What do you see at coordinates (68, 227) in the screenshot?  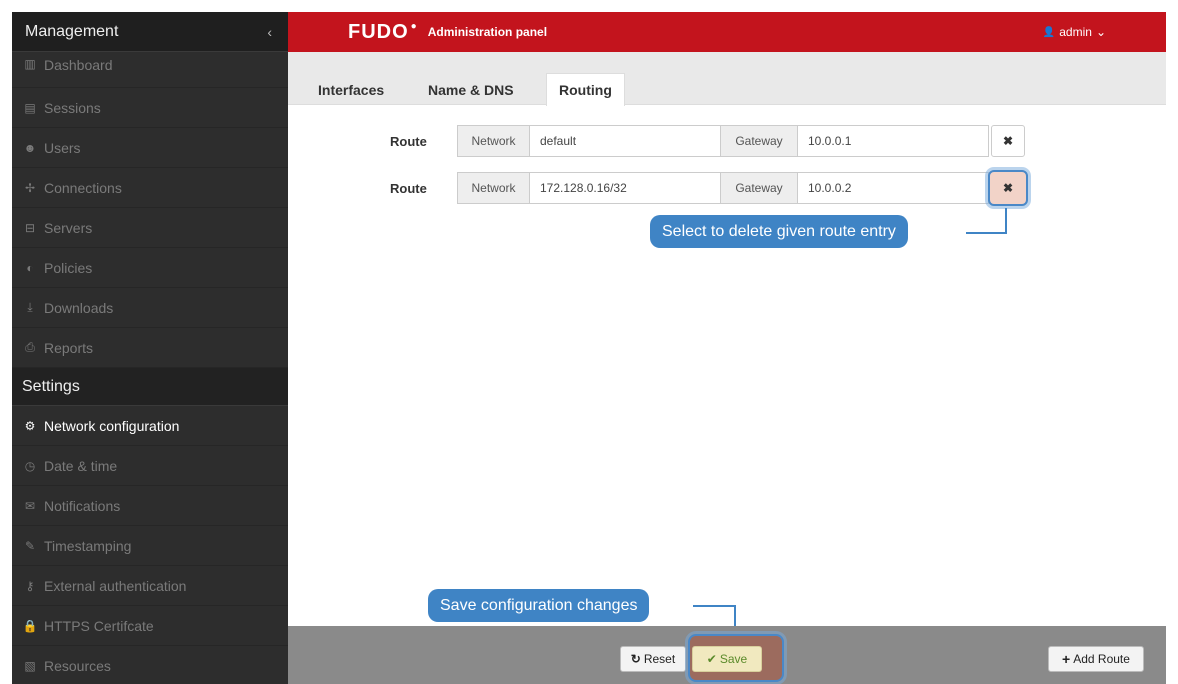 I see `sidebar-item-label: Servers` at bounding box center [68, 227].